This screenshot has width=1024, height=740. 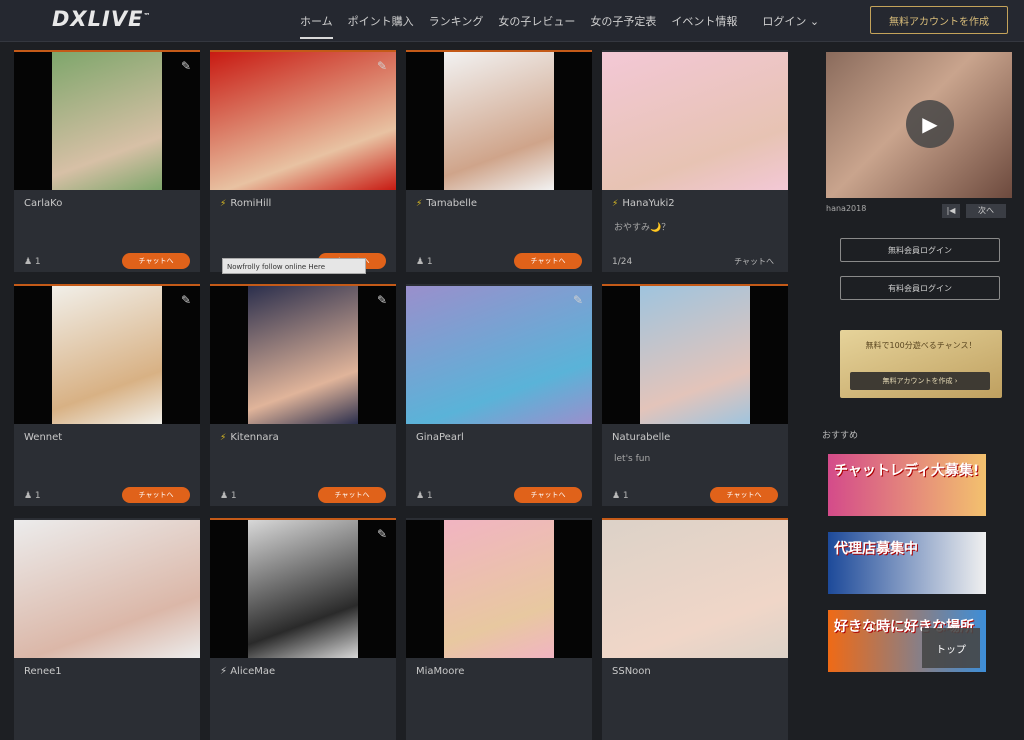 What do you see at coordinates (939, 20) in the screenshot?
I see `signup-button: 無料アカウントを作成` at bounding box center [939, 20].